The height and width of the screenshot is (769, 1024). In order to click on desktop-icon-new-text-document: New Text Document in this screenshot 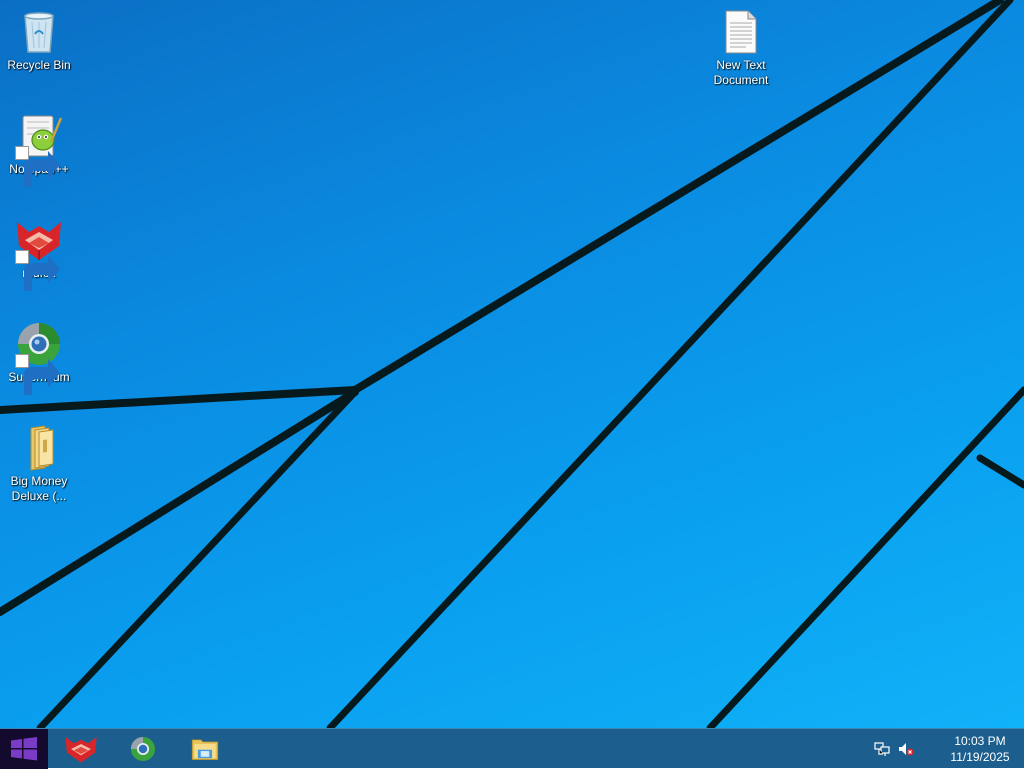, I will do `click(741, 48)`.